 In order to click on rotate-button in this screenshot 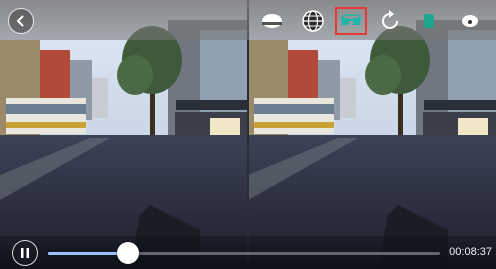, I will do `click(390, 21)`.